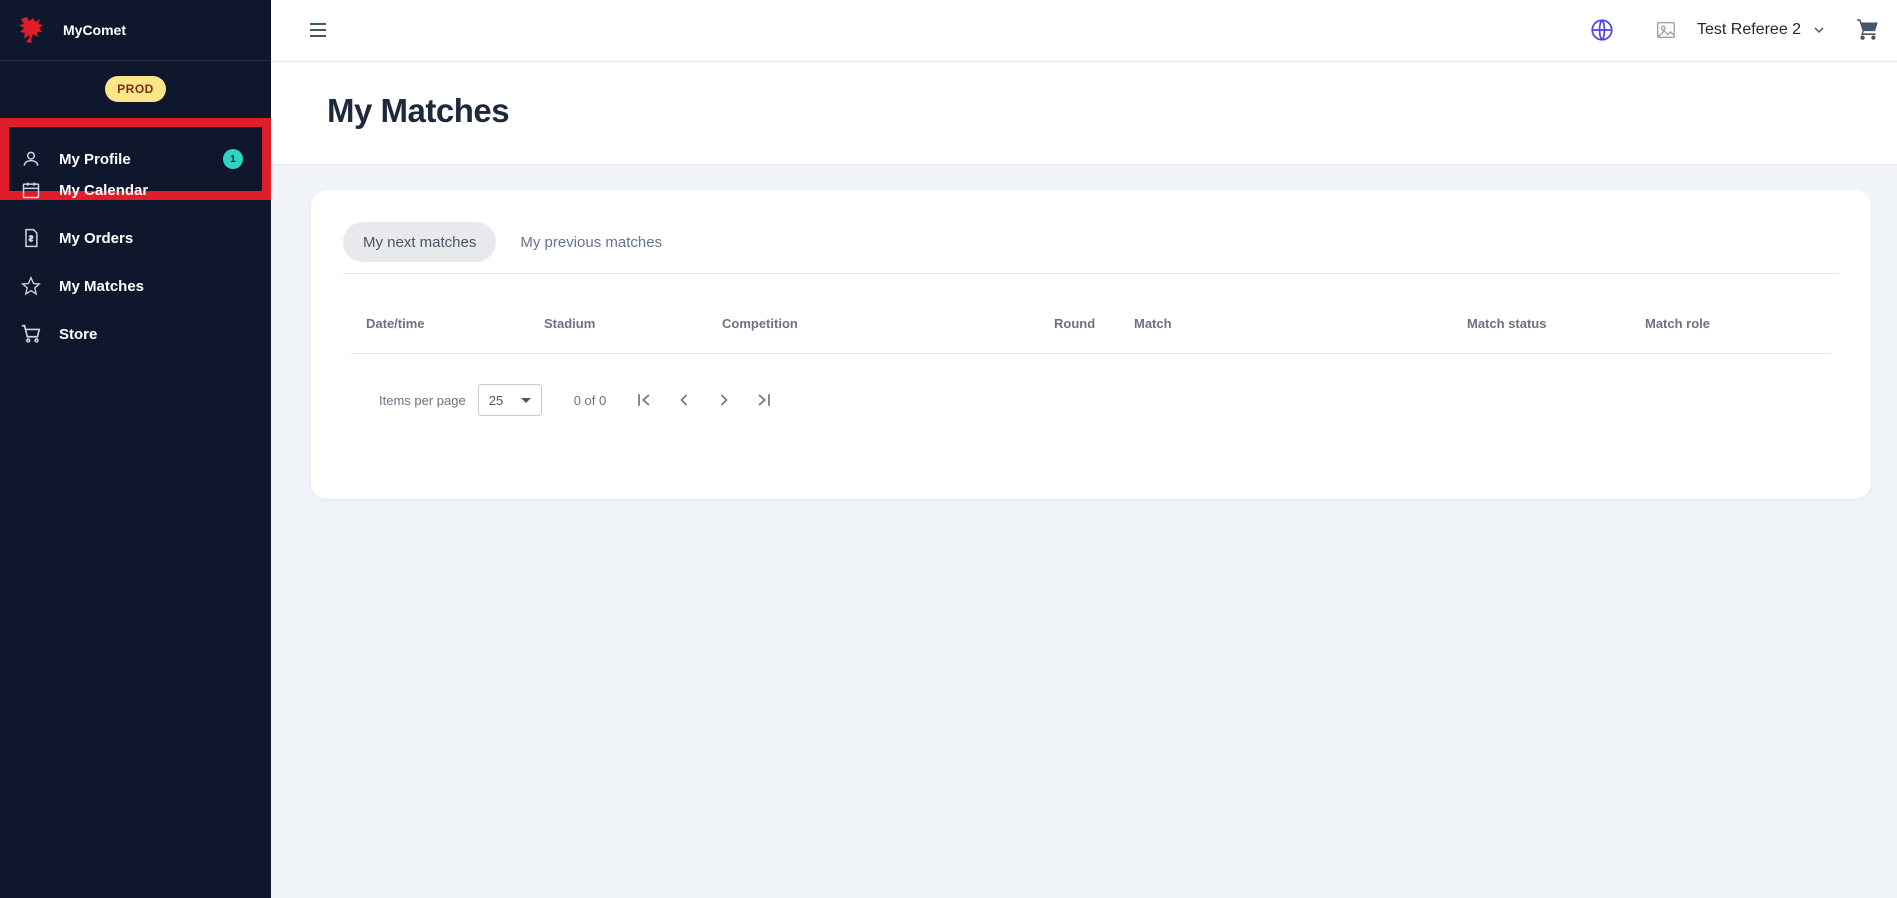 Image resolution: width=1897 pixels, height=898 pixels. I want to click on previous-page-icon, so click(684, 400).